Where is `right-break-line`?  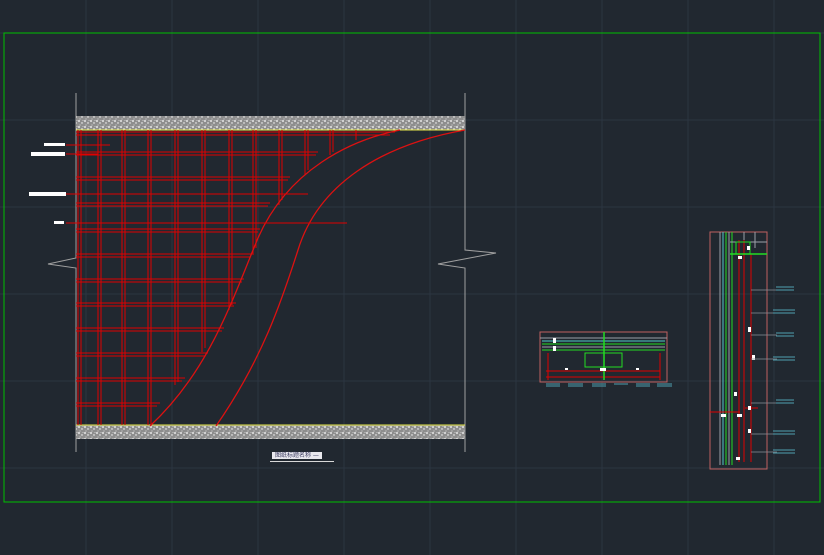
right-break-line is located at coordinates (467, 272).